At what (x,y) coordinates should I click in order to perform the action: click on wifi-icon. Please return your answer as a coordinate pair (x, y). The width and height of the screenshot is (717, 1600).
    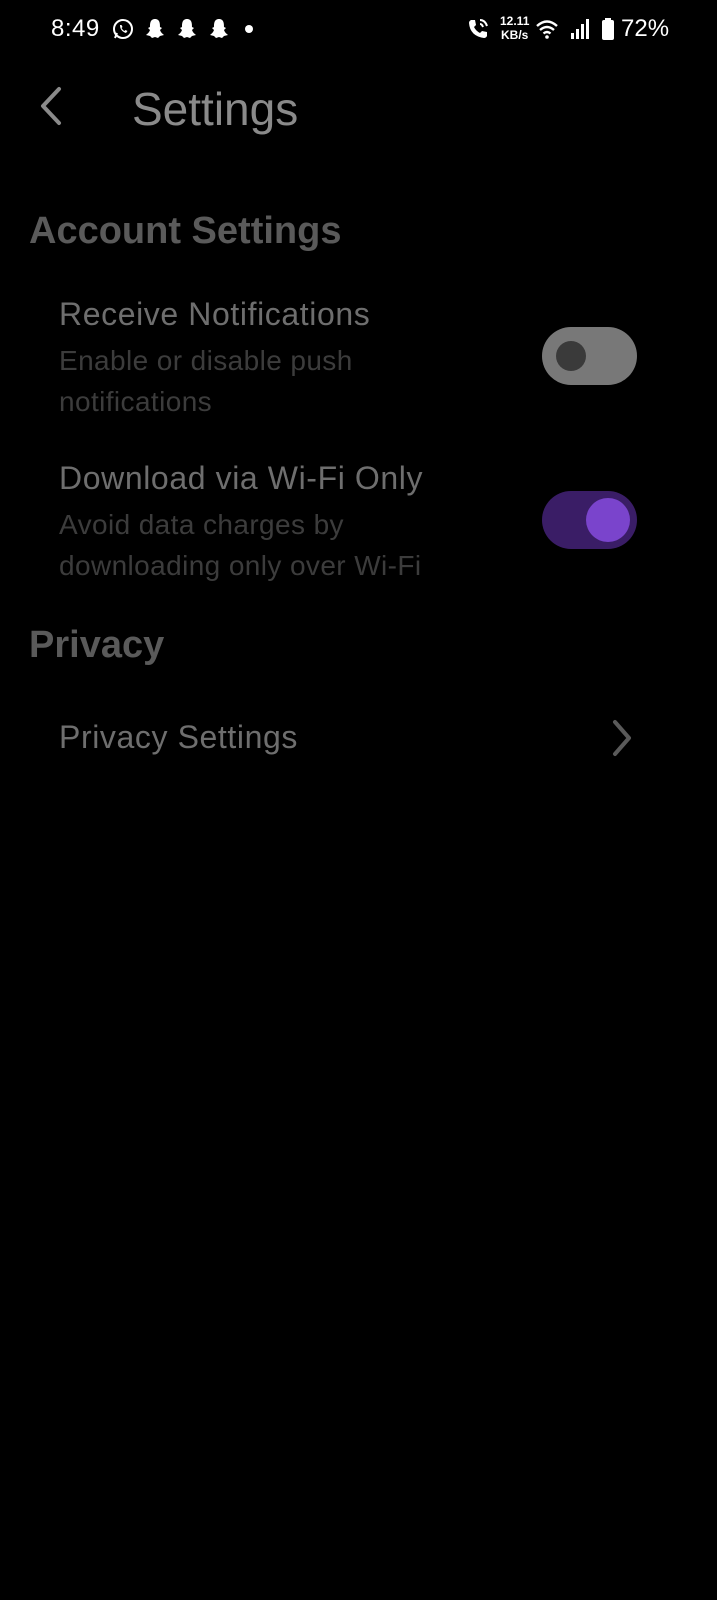
    Looking at the image, I should click on (547, 29).